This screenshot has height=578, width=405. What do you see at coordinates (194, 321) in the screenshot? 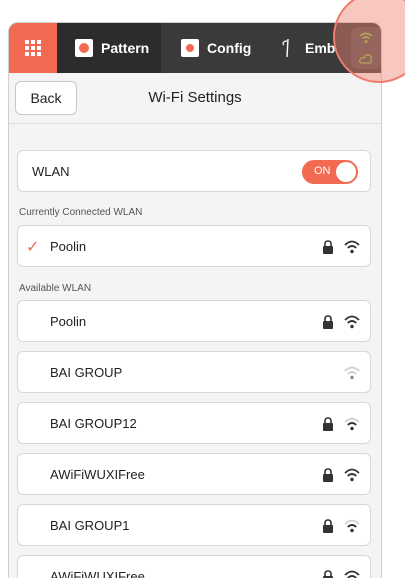
I see `network-row: Poolin` at bounding box center [194, 321].